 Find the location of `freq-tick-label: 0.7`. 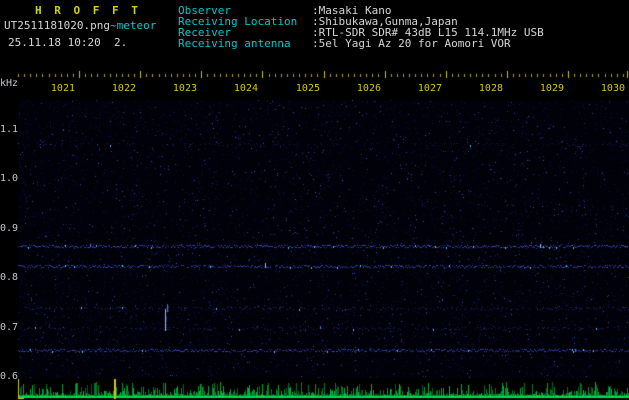

freq-tick-label: 0.7 is located at coordinates (9, 327).